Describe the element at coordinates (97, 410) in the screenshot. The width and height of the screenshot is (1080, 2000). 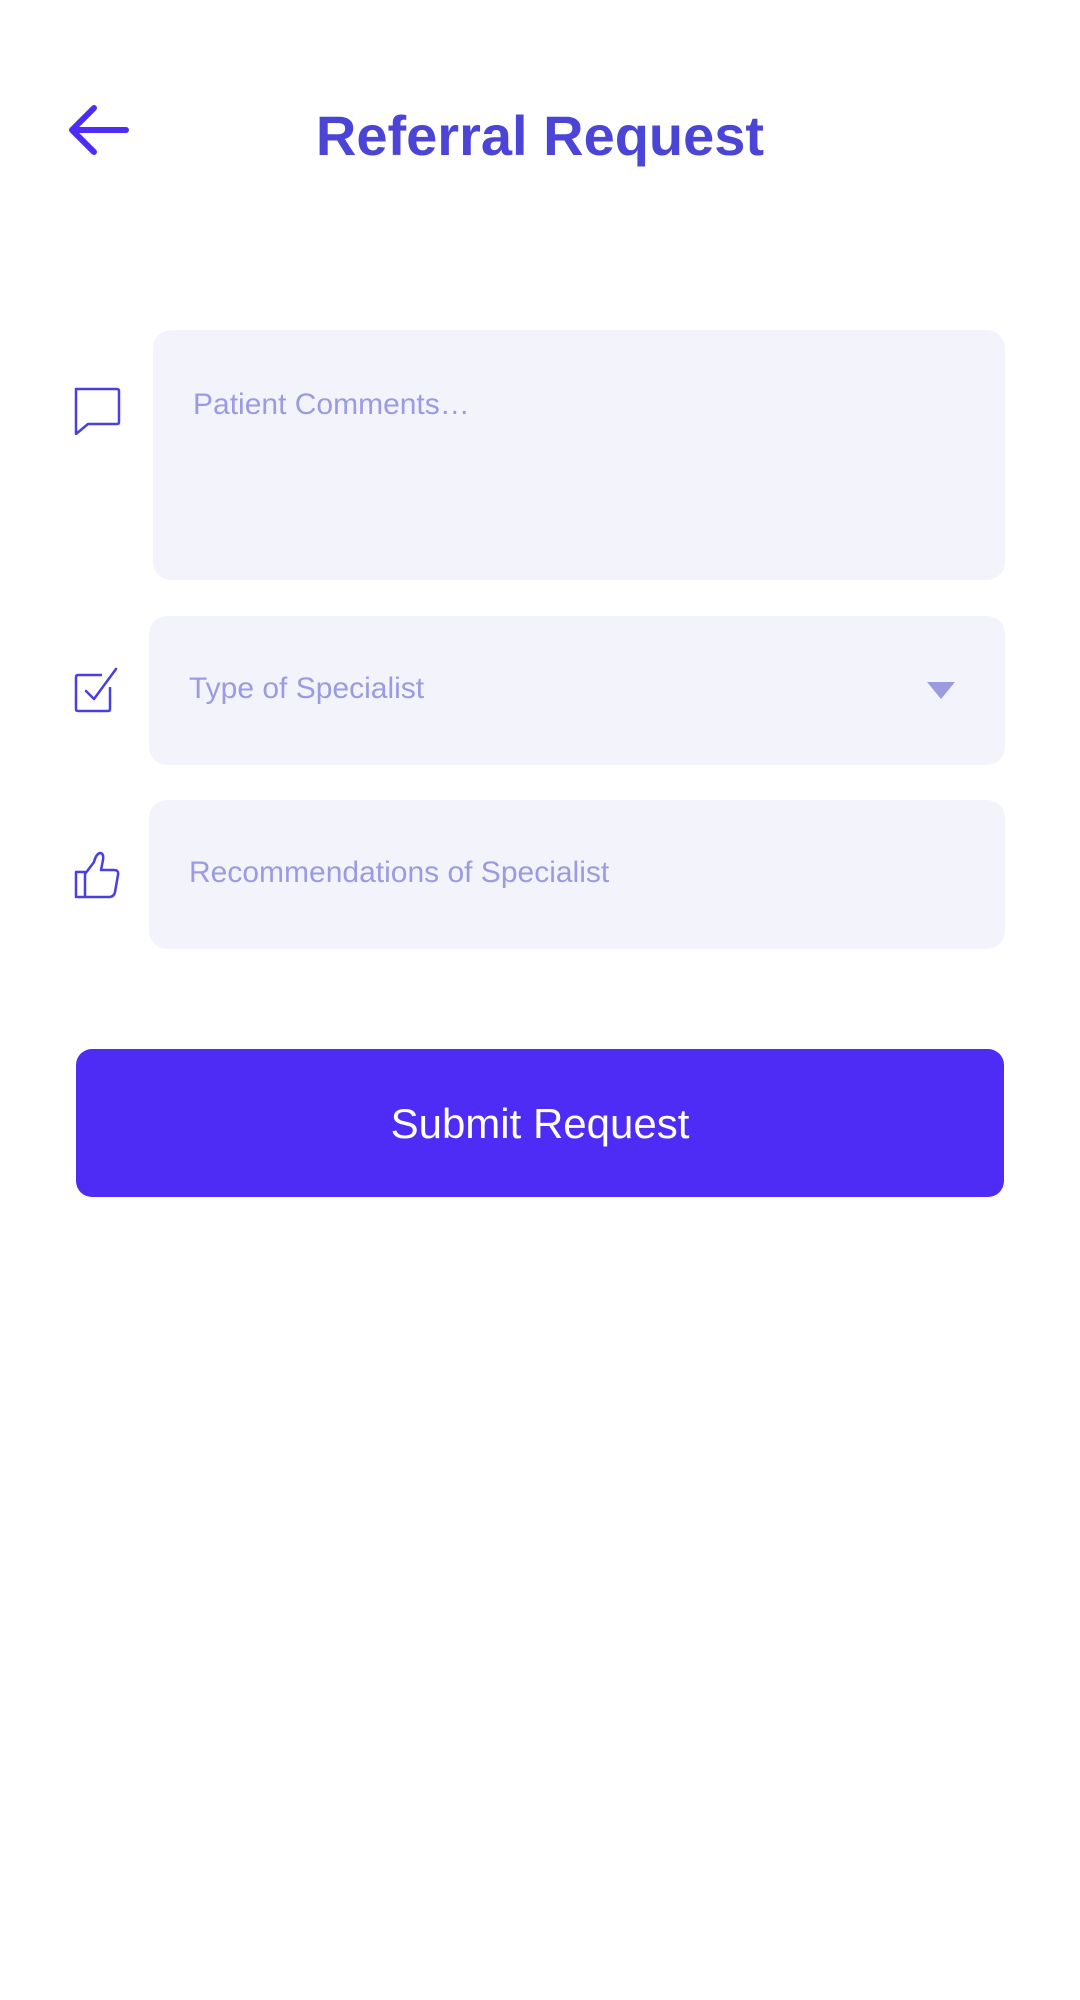
I see `chat-bubble-icon` at that location.